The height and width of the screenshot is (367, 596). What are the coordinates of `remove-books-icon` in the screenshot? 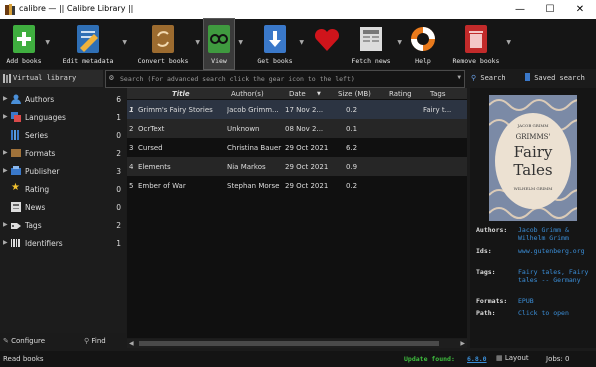 It's located at (476, 39).